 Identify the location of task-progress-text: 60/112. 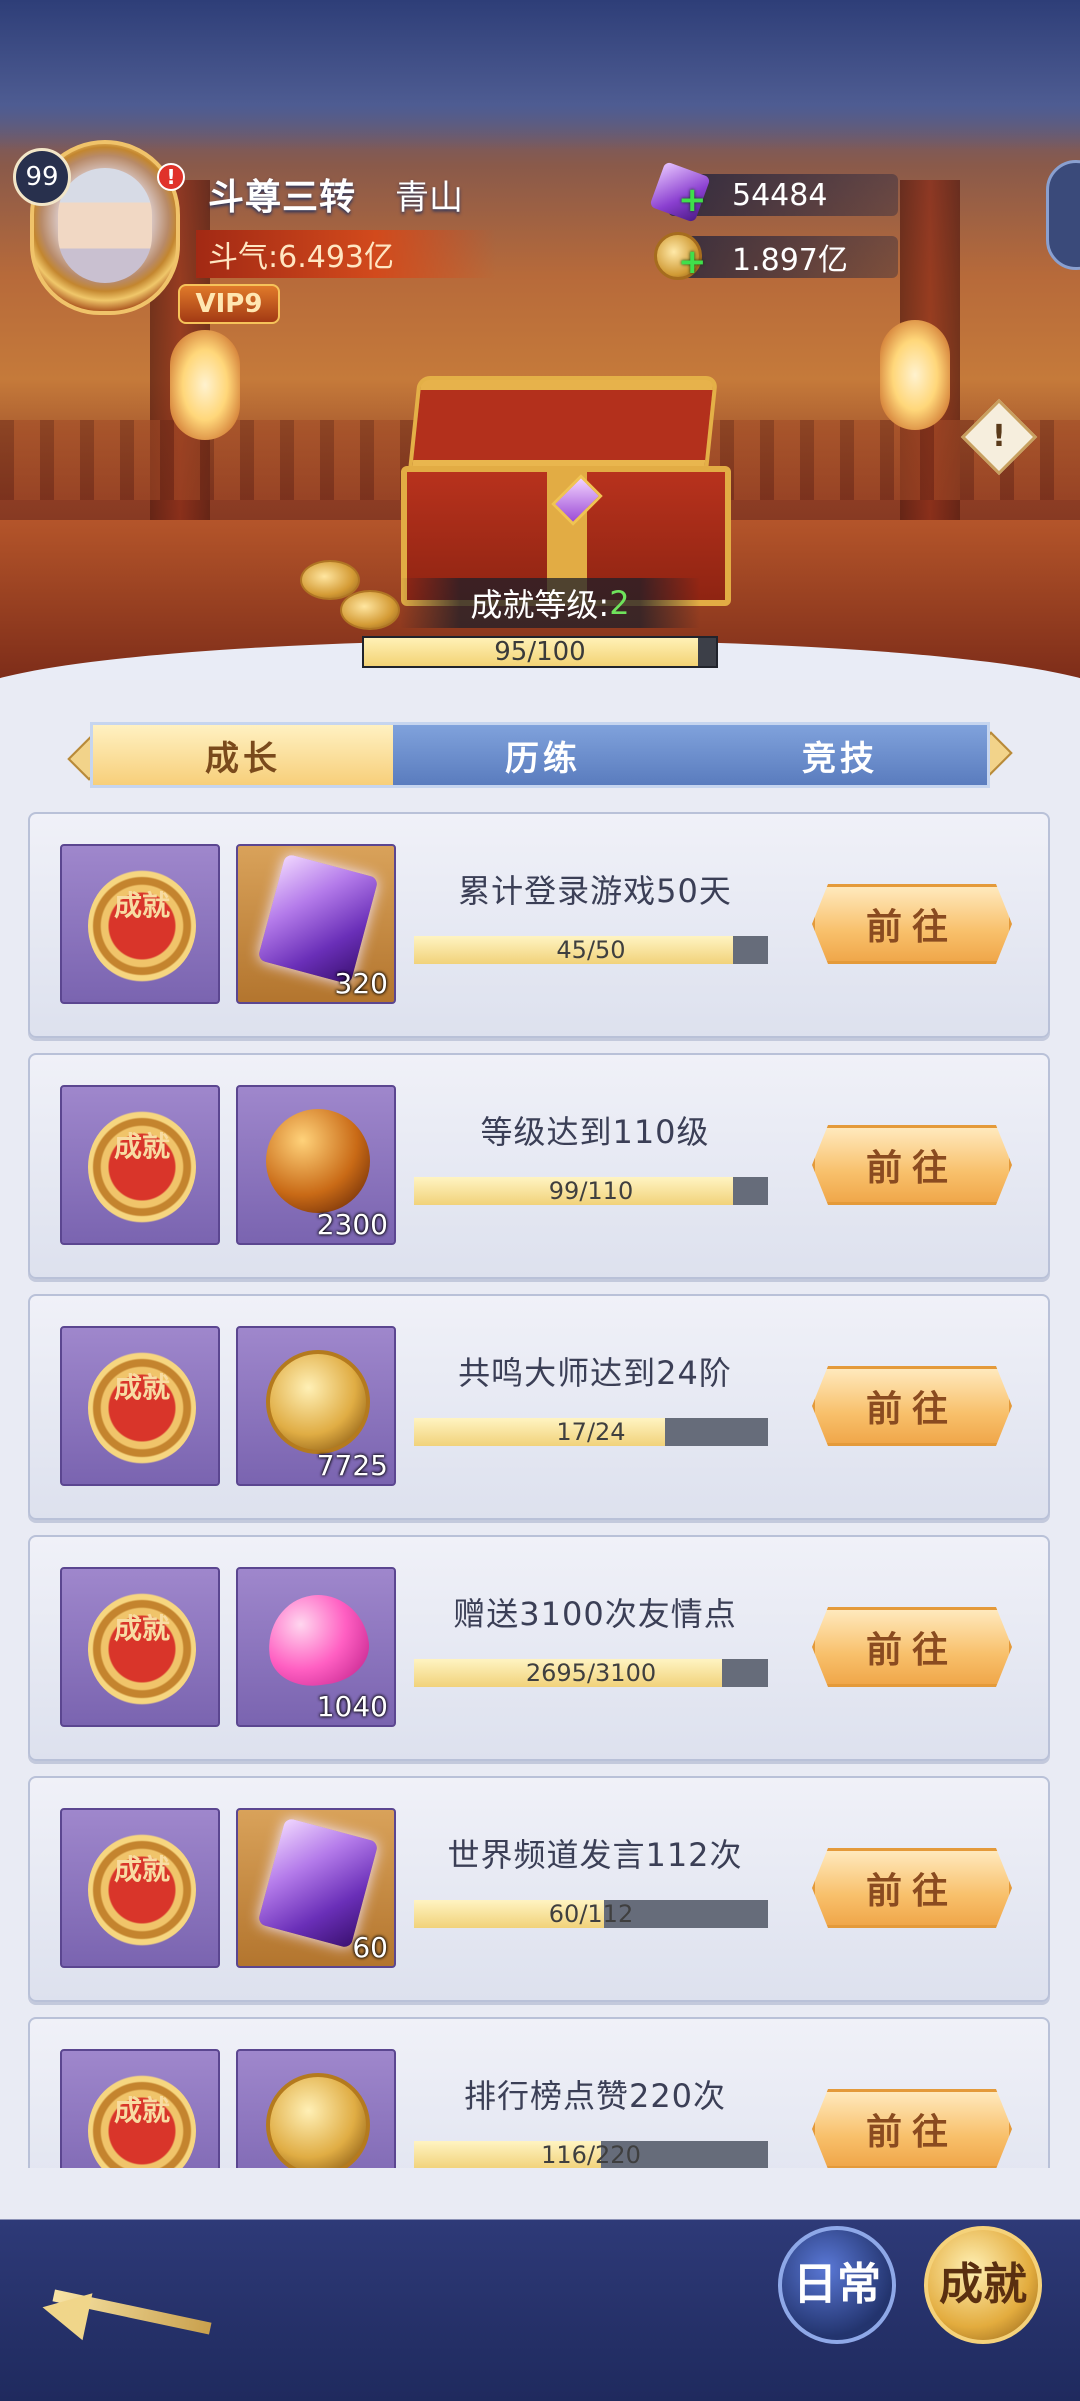
(591, 1914).